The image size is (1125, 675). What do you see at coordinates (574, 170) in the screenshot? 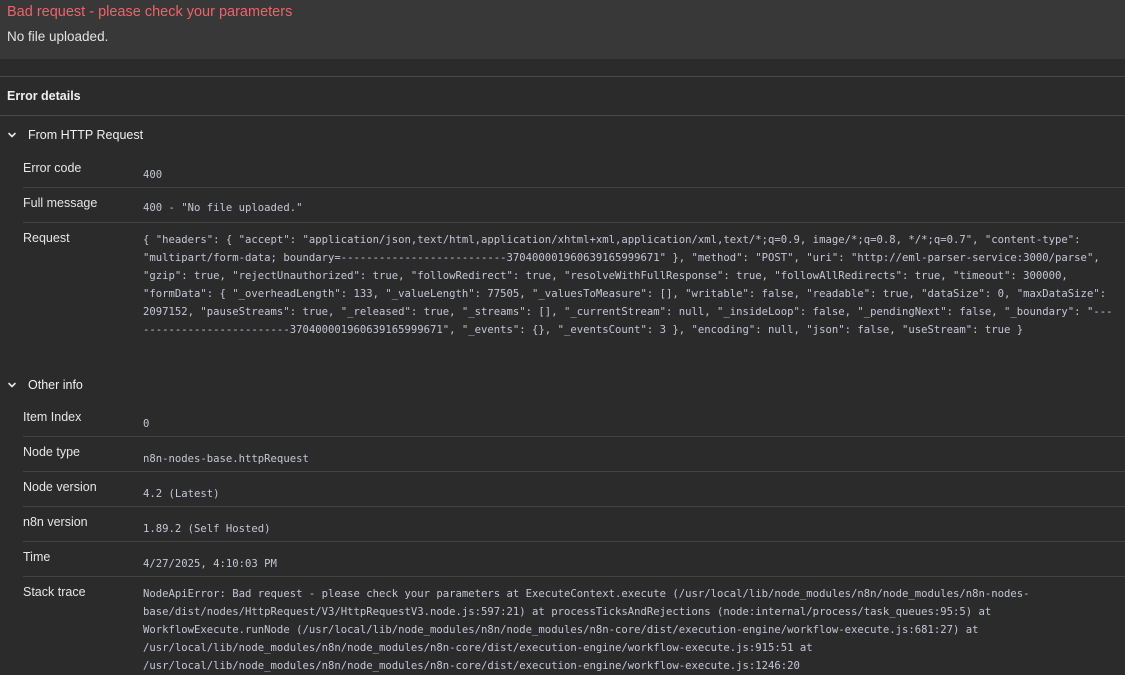
I see `detail-row-error-code: Error code 400` at bounding box center [574, 170].